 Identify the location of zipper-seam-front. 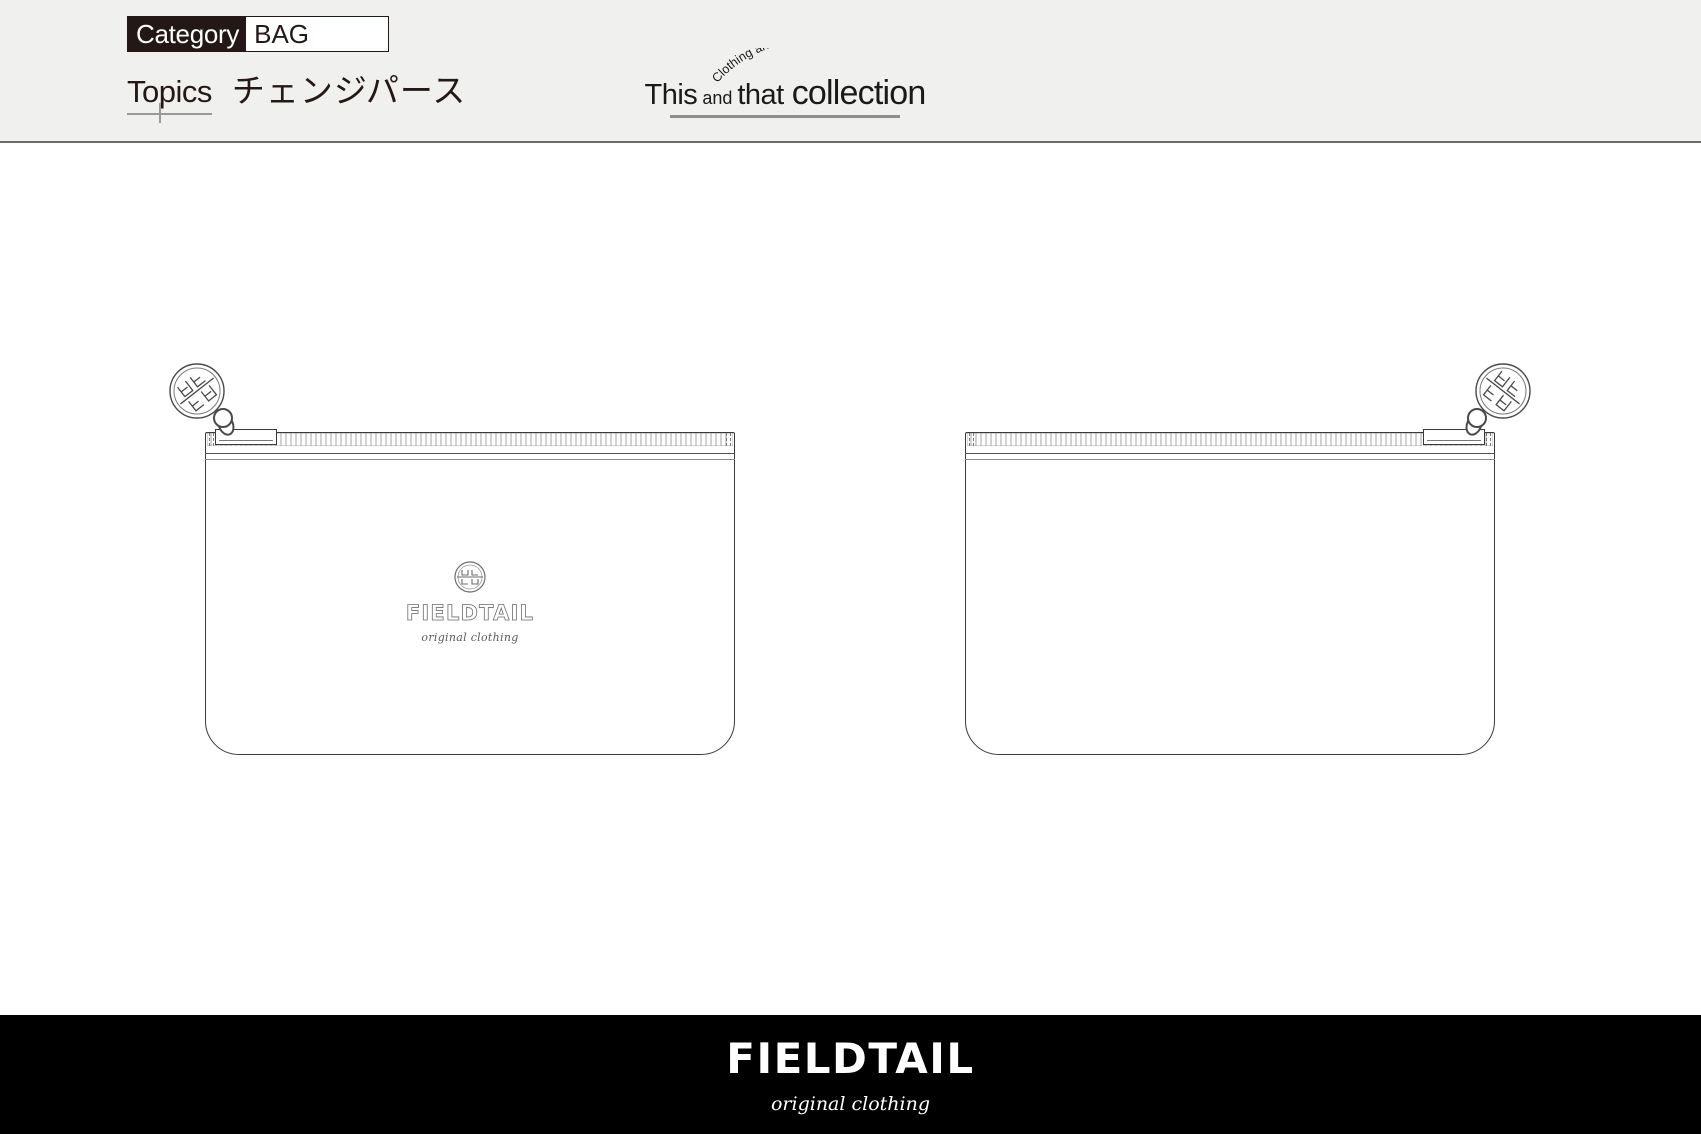
(470, 459).